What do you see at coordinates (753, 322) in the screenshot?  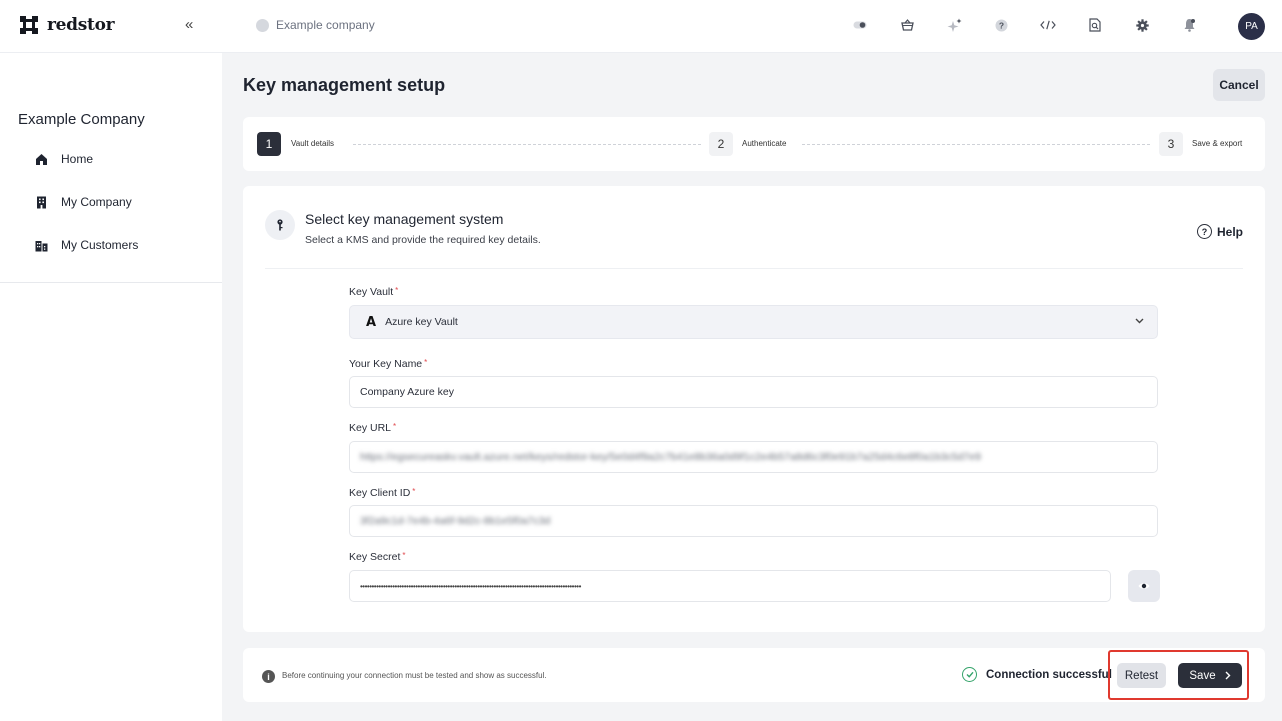 I see `key-vault-select: A Azure key Vault` at bounding box center [753, 322].